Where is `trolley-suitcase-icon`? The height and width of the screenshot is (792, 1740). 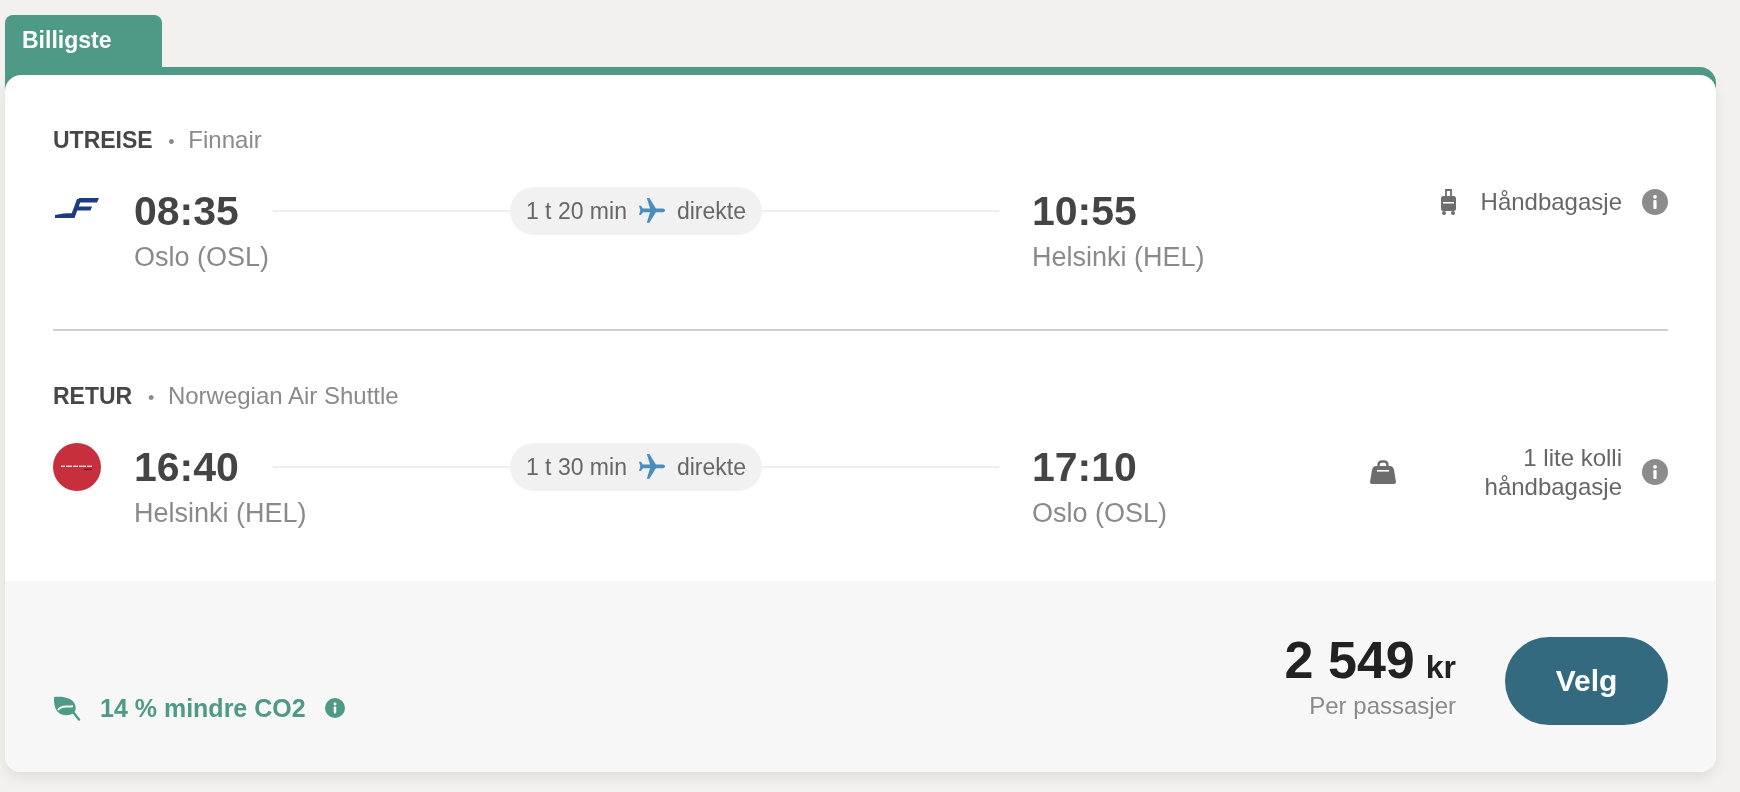 trolley-suitcase-icon is located at coordinates (1448, 201).